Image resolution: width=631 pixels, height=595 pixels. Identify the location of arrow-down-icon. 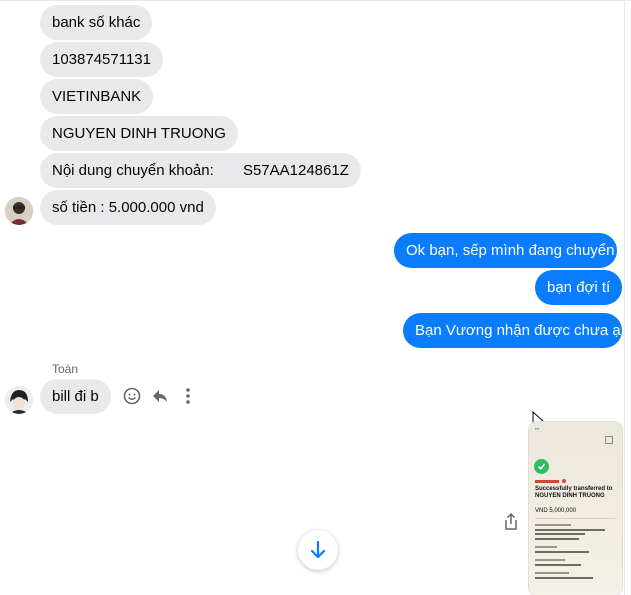
(318, 549).